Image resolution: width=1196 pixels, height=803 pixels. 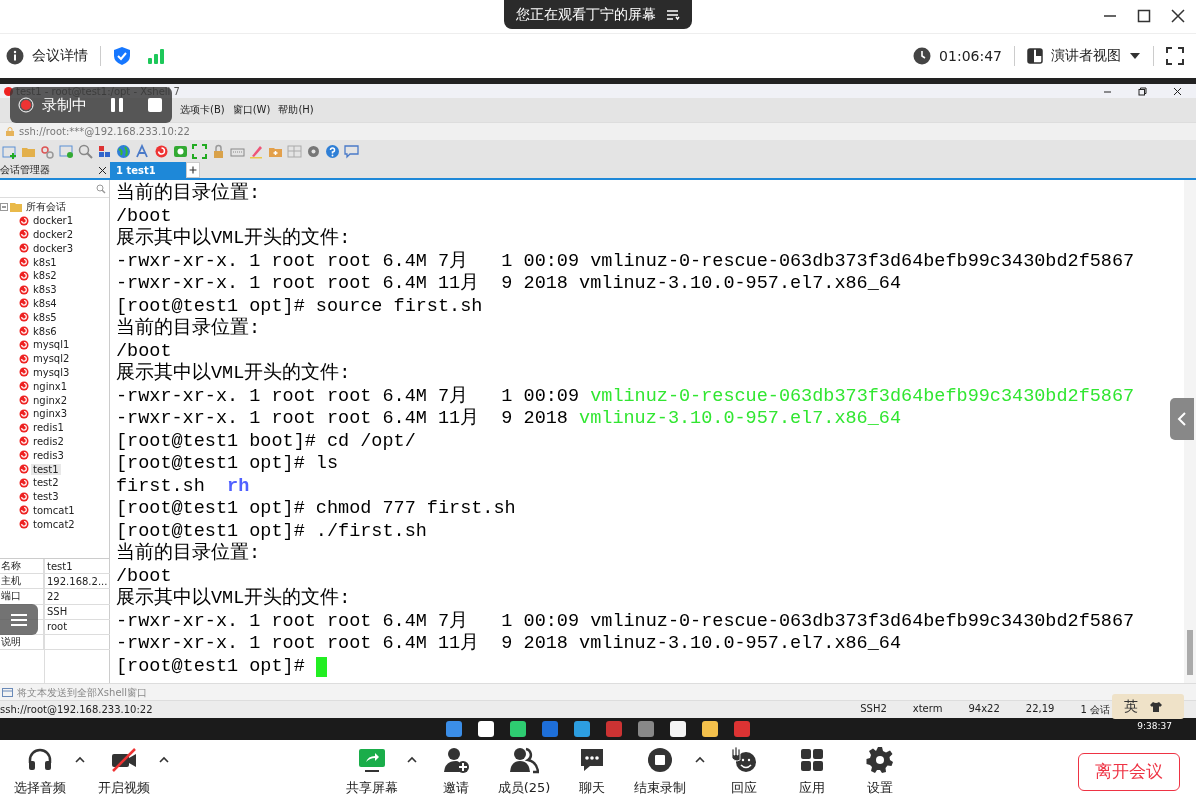 What do you see at coordinates (148, 170) in the screenshot?
I see `session-tab: 1 test1` at bounding box center [148, 170].